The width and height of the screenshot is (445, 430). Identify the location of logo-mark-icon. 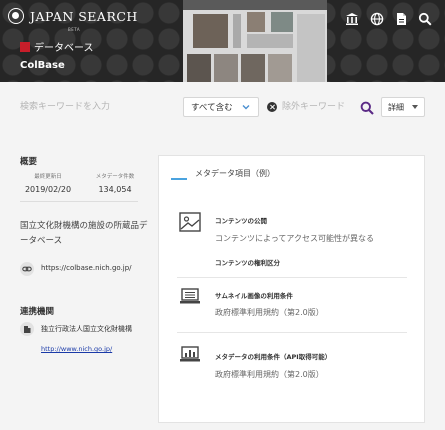
(16, 16).